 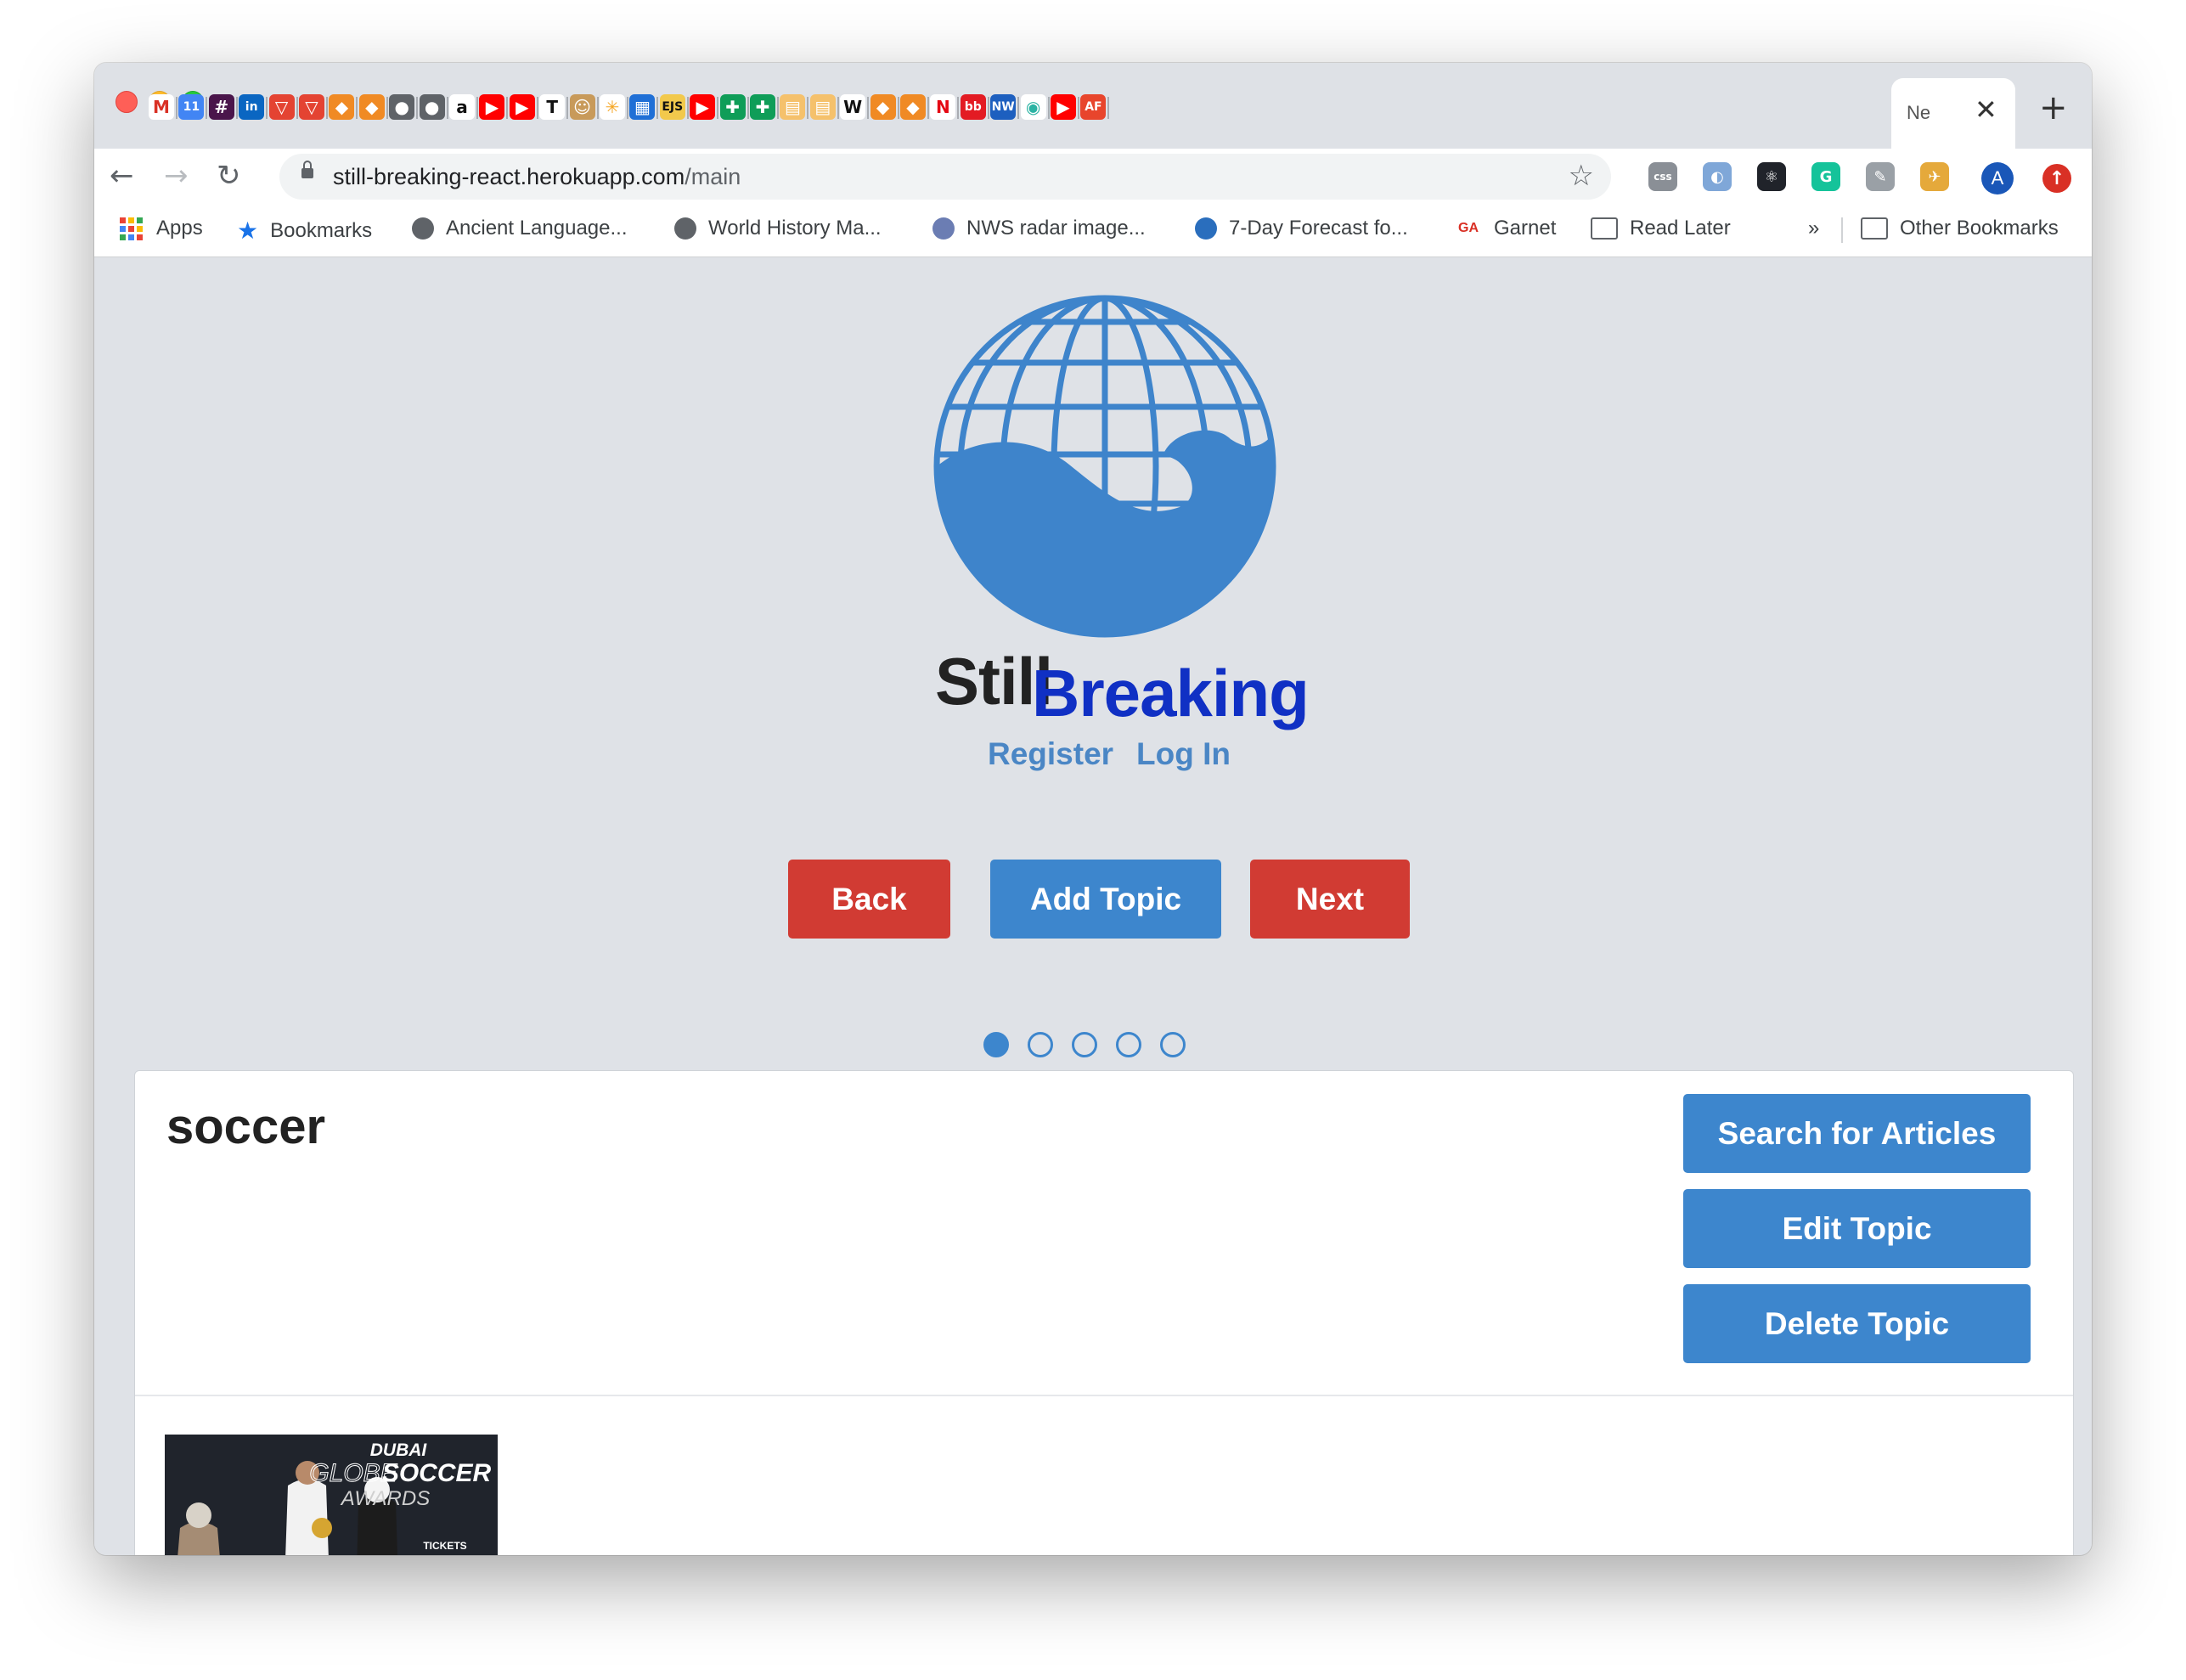 What do you see at coordinates (582, 107) in the screenshot?
I see `meerkat-icon: ☺` at bounding box center [582, 107].